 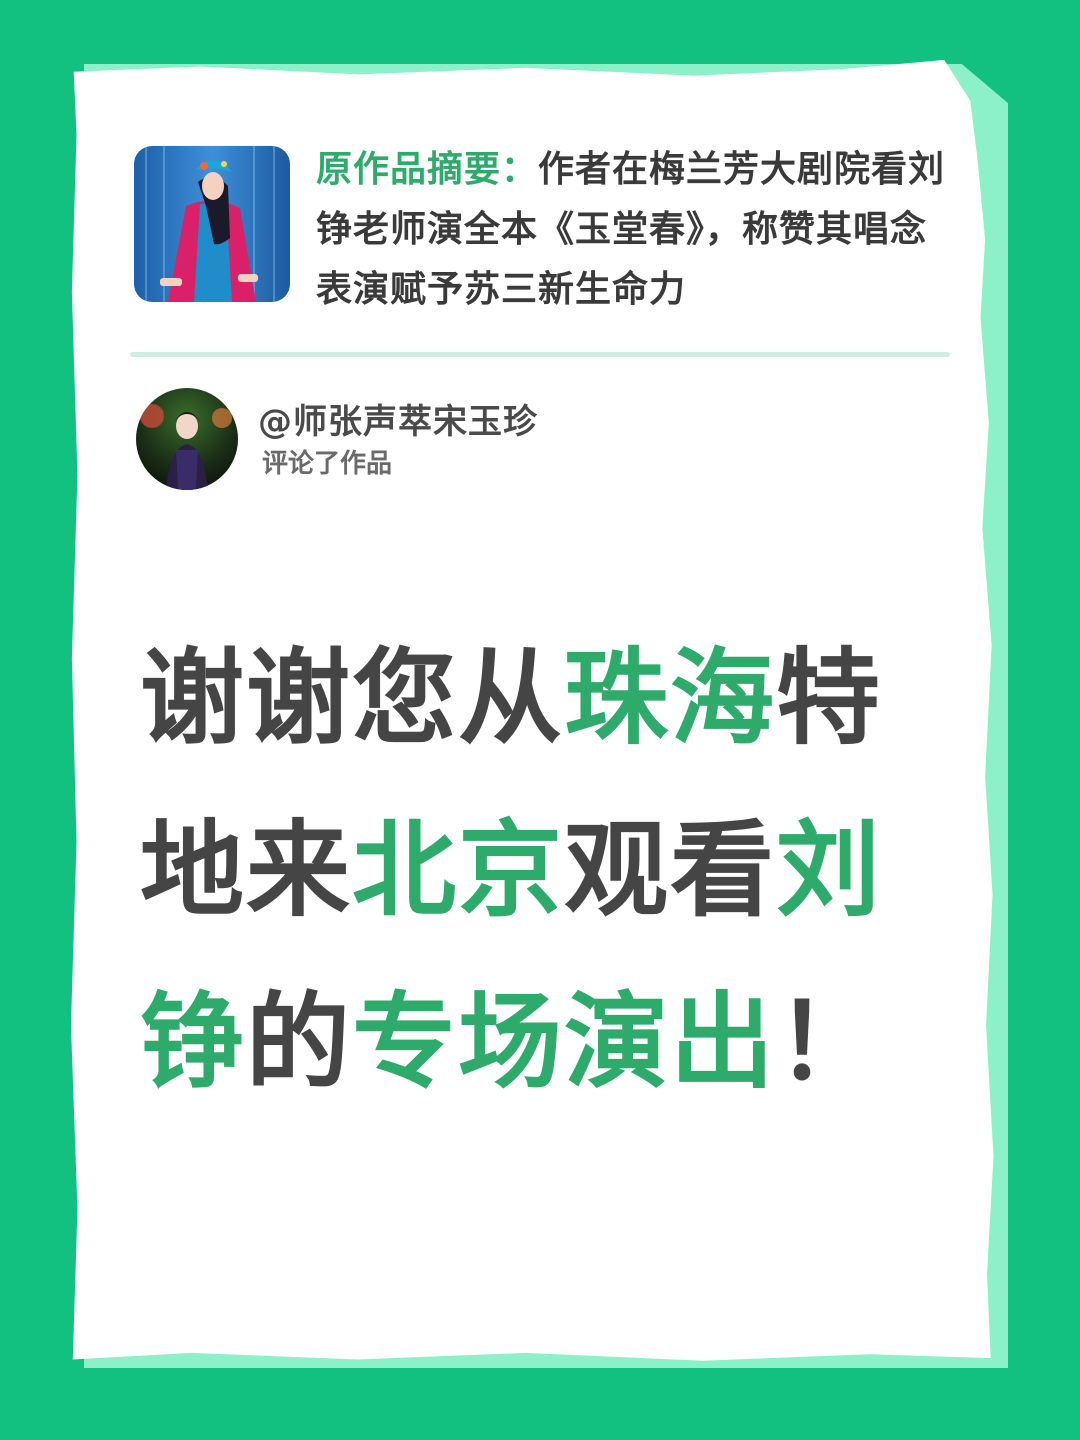 What do you see at coordinates (458, 870) in the screenshot?
I see `message-highlight: 北京` at bounding box center [458, 870].